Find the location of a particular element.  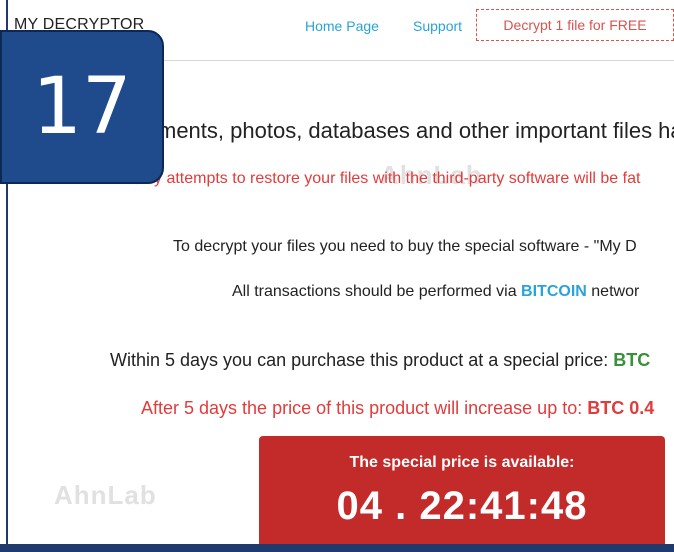

nav-home-link: Home Page is located at coordinates (342, 26).